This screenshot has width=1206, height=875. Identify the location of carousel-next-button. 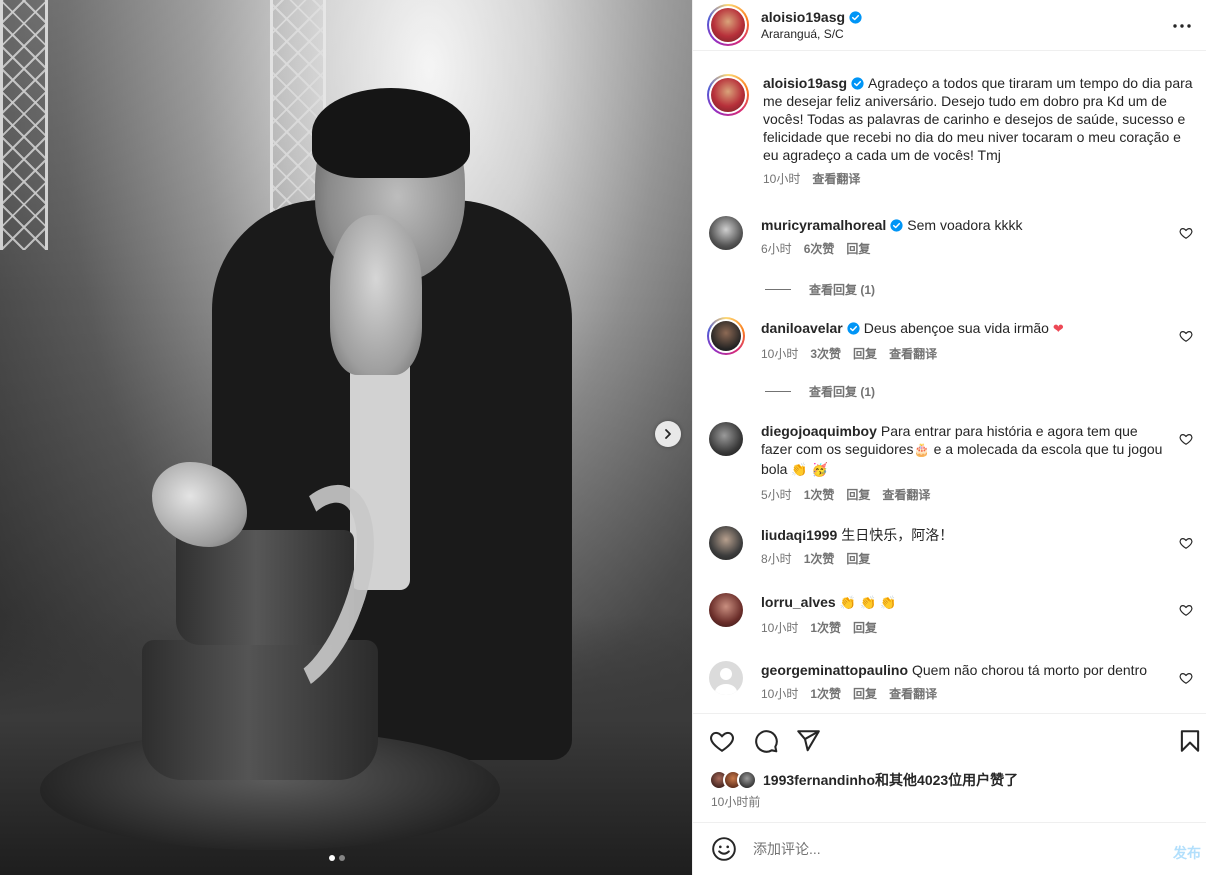
(668, 434).